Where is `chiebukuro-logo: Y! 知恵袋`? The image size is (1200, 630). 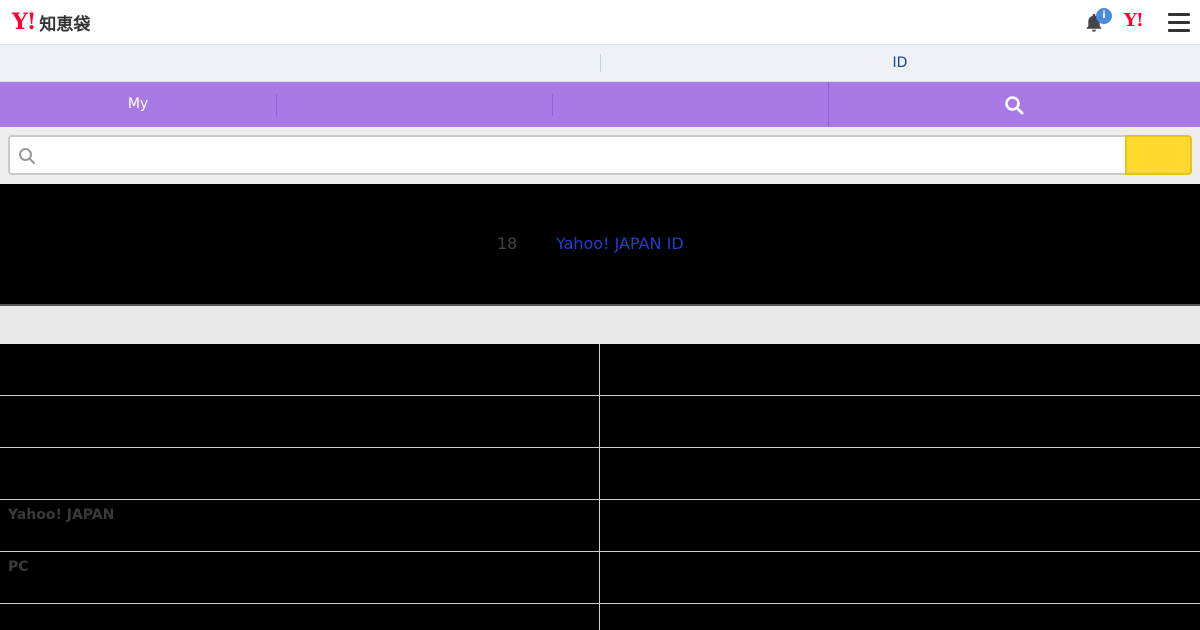
chiebukuro-logo: Y! 知恵袋 is located at coordinates (51, 22).